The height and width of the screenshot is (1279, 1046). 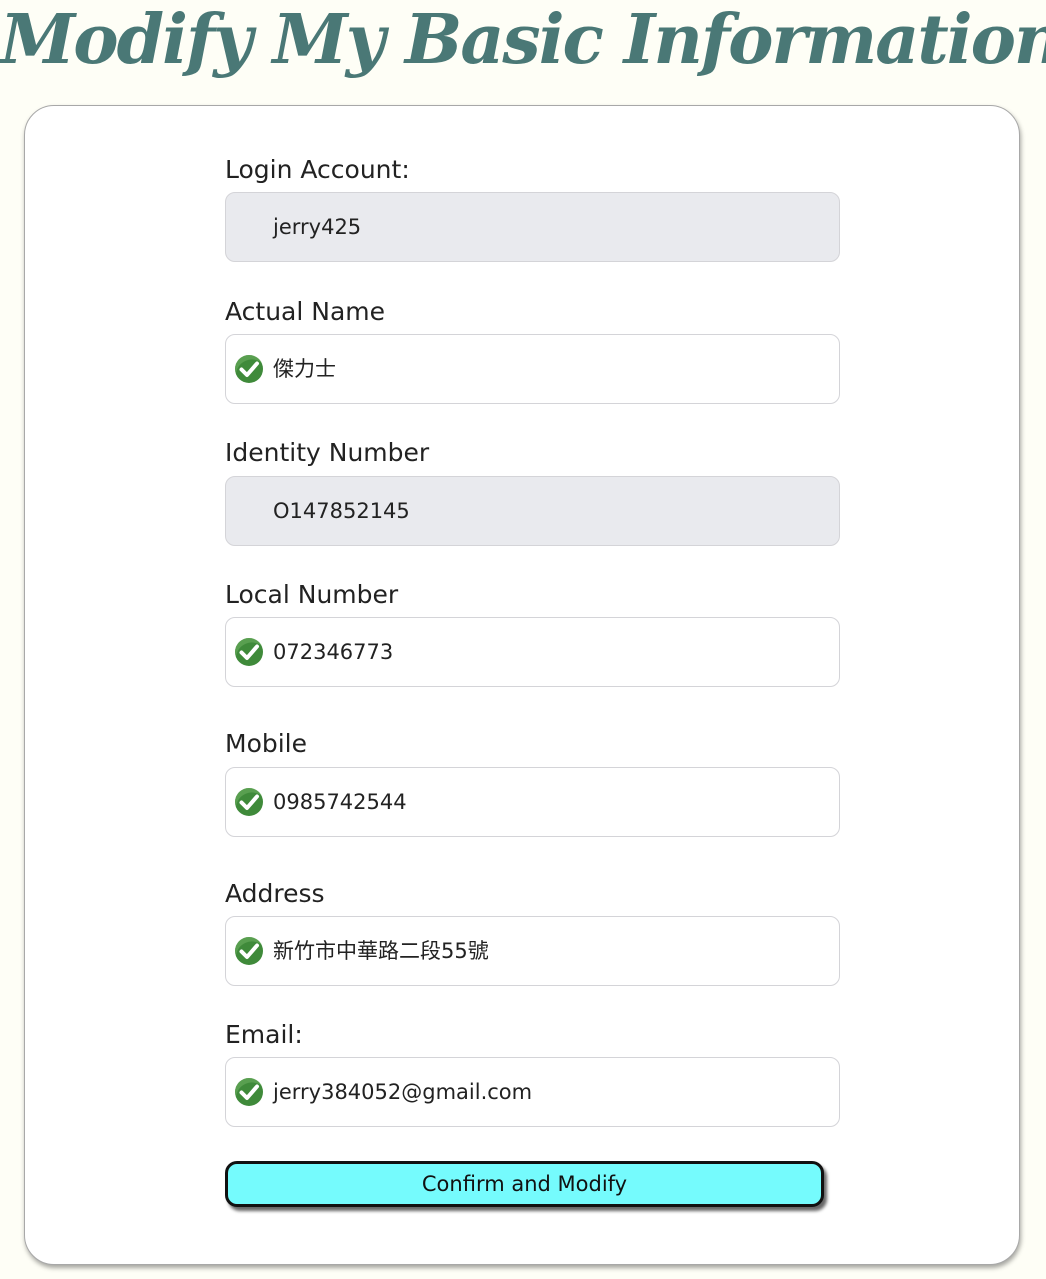 What do you see at coordinates (327, 452) in the screenshot?
I see `identity-number-label: Identity Number` at bounding box center [327, 452].